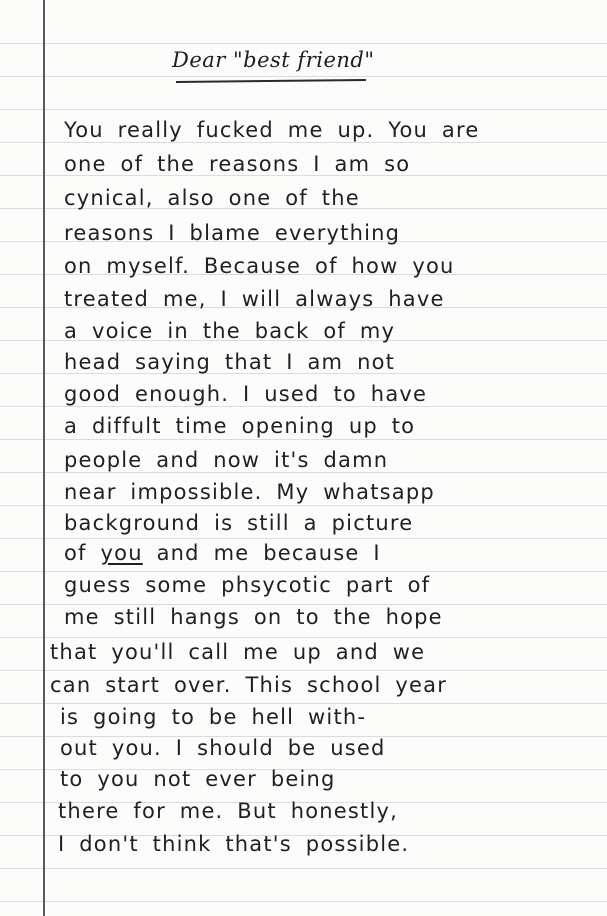 The image size is (607, 916). What do you see at coordinates (232, 233) in the screenshot?
I see `letter-line: reasons I blame everything` at bounding box center [232, 233].